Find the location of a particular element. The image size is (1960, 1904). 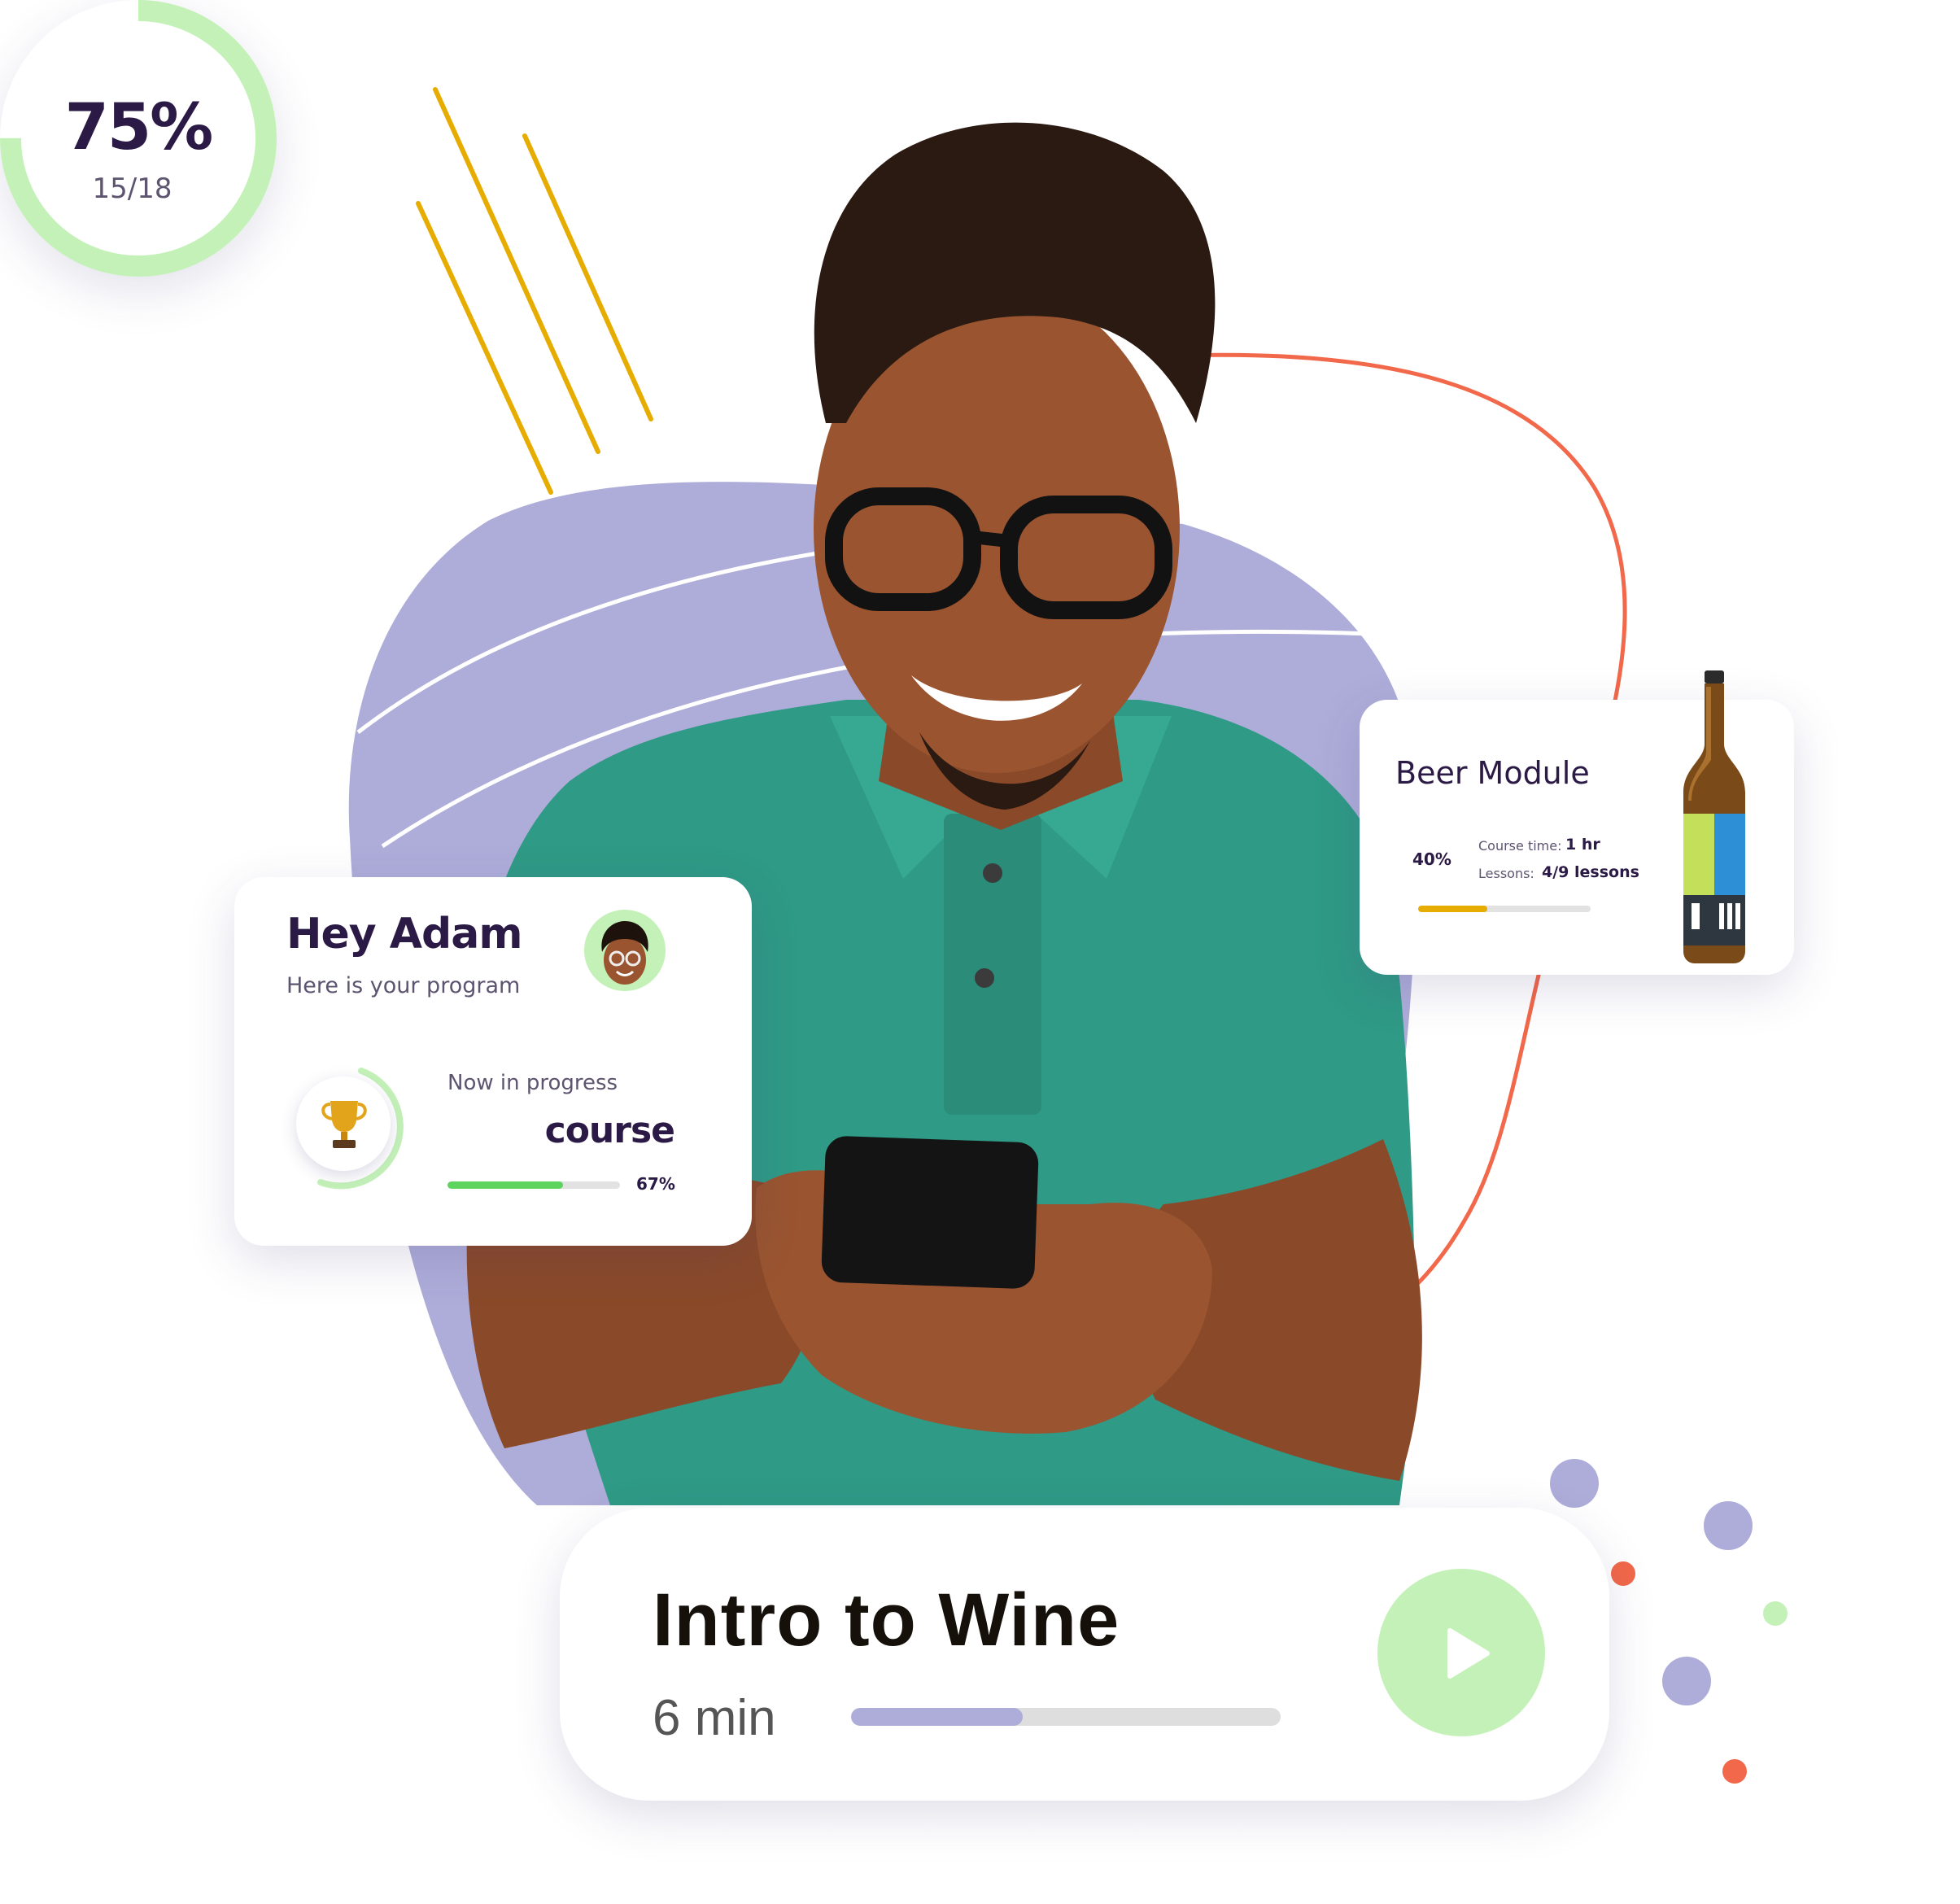

placket-shape is located at coordinates (992, 965).